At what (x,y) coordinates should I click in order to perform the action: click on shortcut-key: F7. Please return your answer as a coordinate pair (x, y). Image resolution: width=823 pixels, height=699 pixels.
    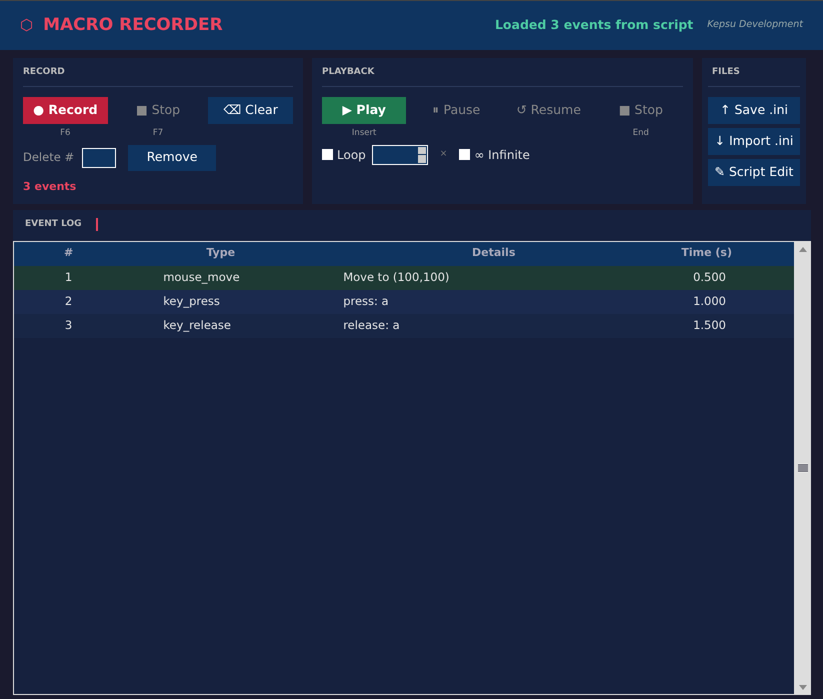
    Looking at the image, I should click on (158, 133).